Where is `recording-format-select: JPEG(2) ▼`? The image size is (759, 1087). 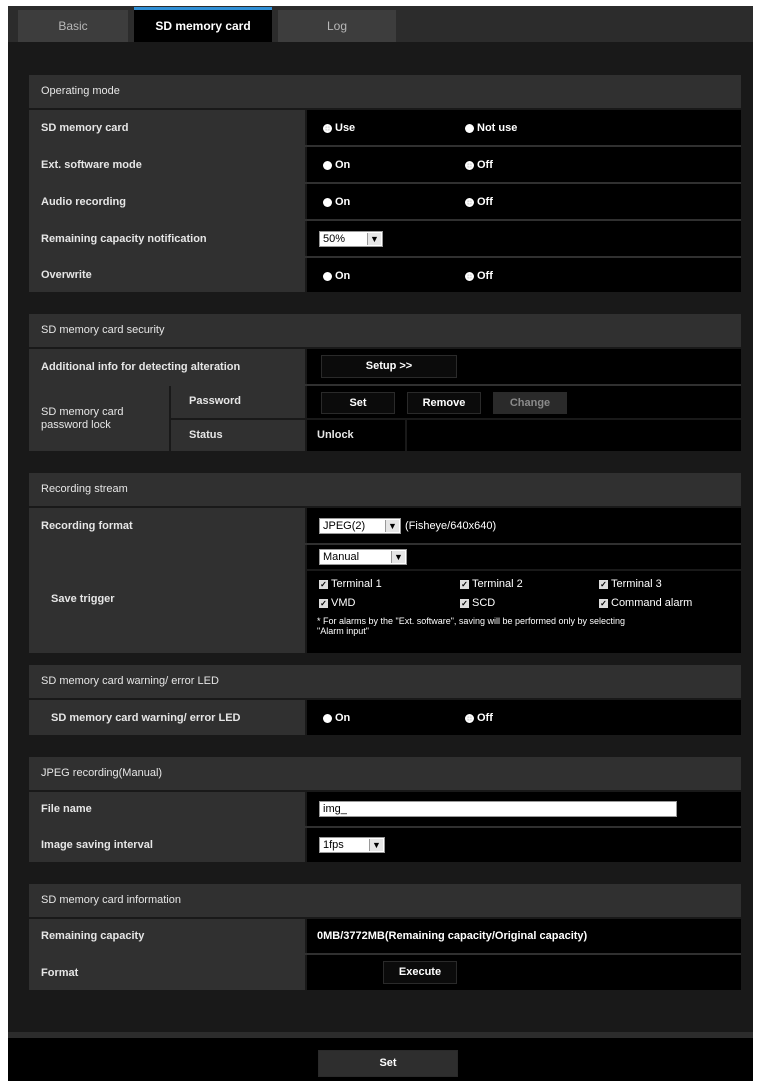
recording-format-select: JPEG(2) ▼ is located at coordinates (360, 526).